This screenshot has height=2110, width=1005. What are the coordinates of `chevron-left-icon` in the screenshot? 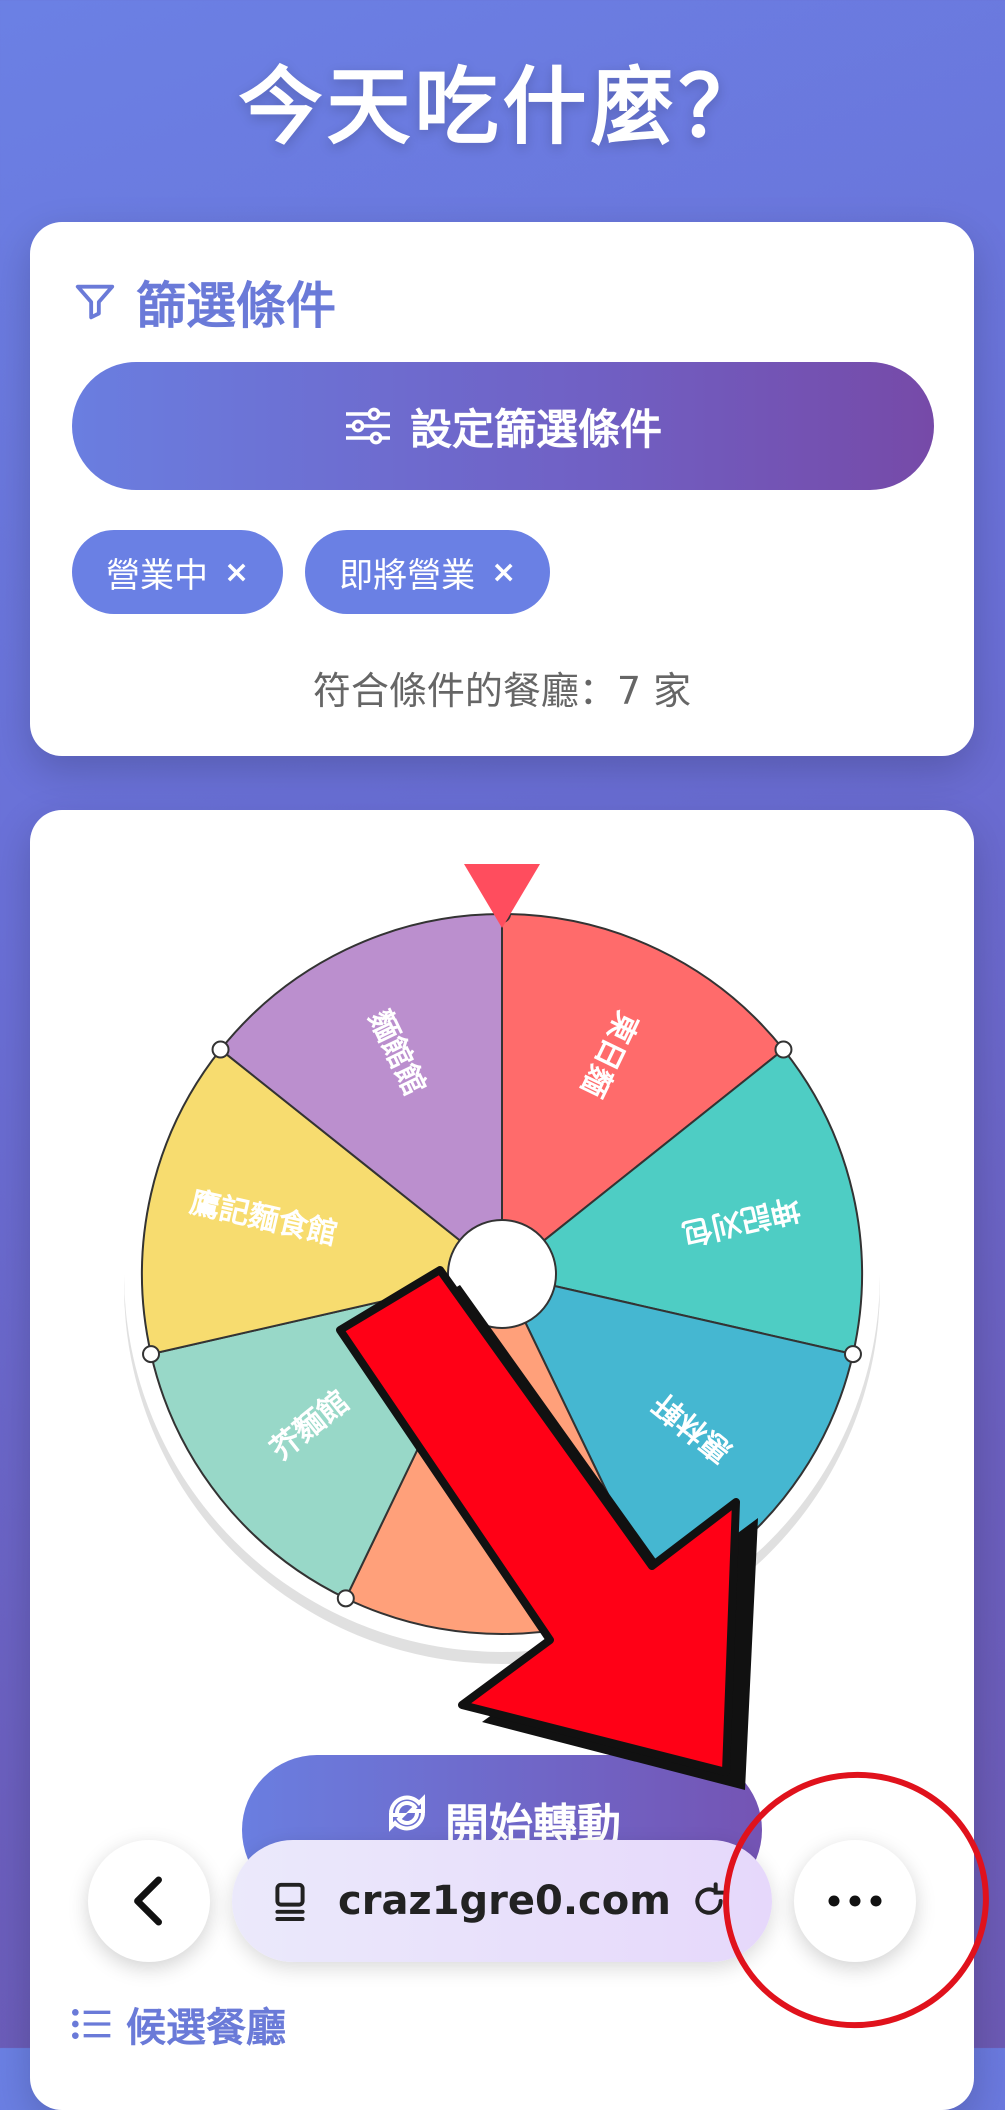 It's located at (148, 1901).